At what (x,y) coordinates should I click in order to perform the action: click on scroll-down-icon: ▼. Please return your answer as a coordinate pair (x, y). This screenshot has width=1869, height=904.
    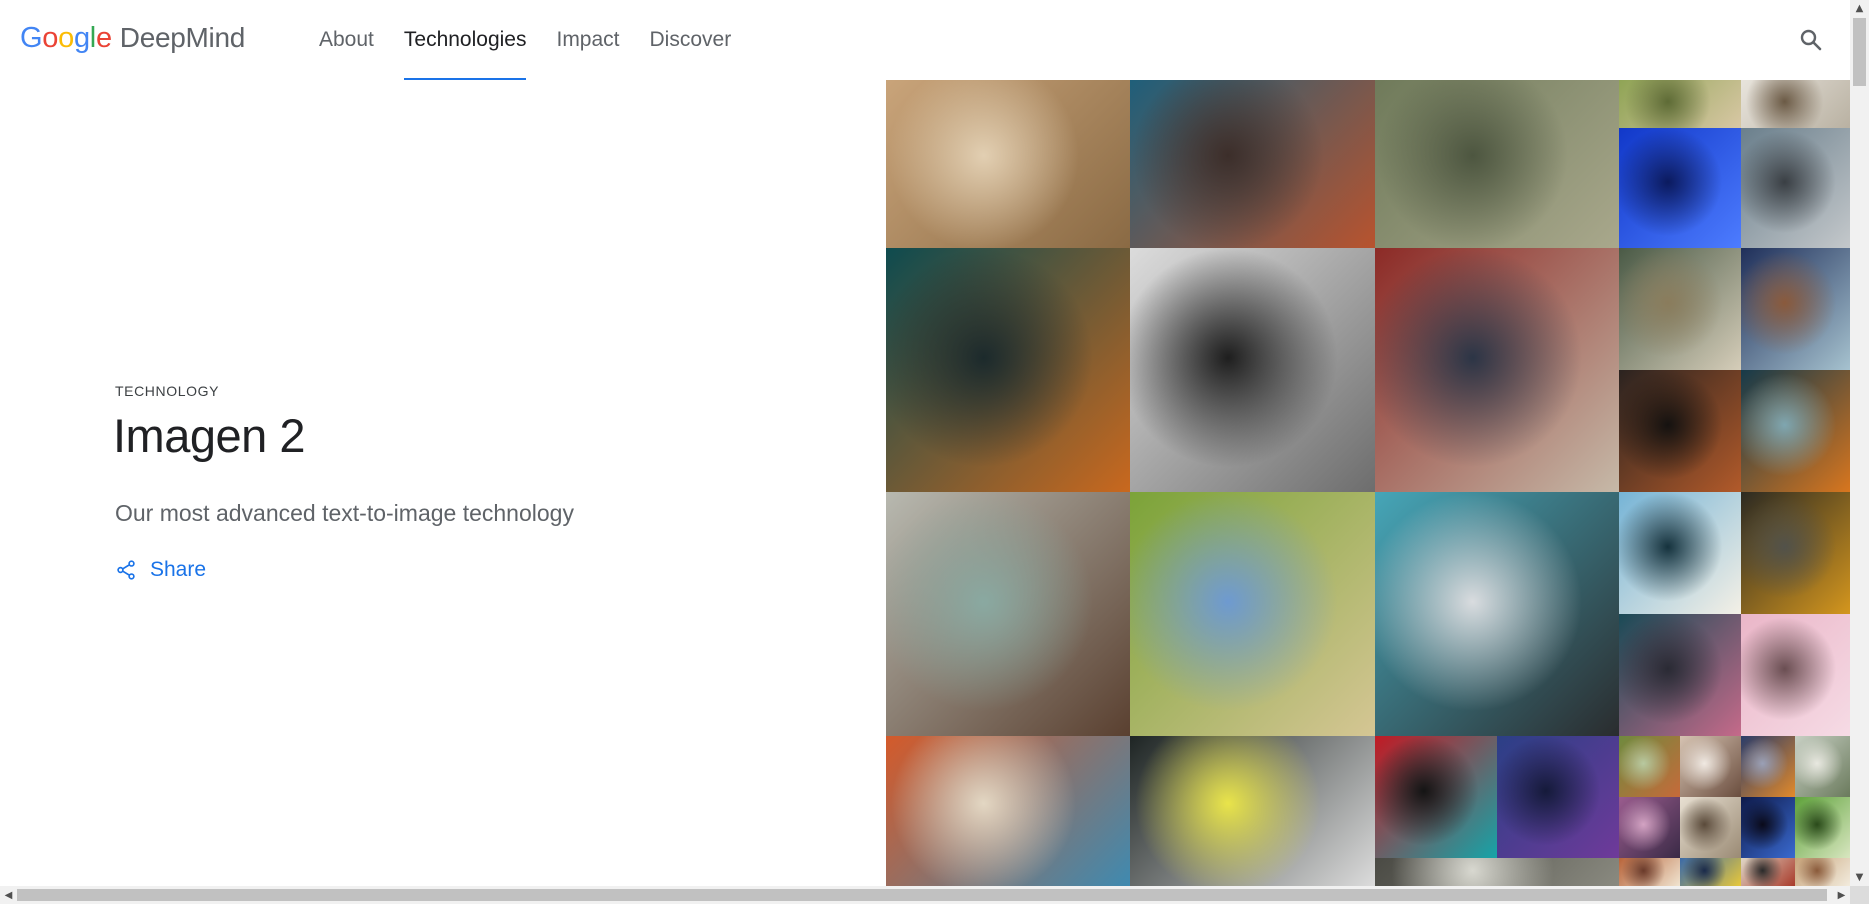
    Looking at the image, I should click on (1859, 877).